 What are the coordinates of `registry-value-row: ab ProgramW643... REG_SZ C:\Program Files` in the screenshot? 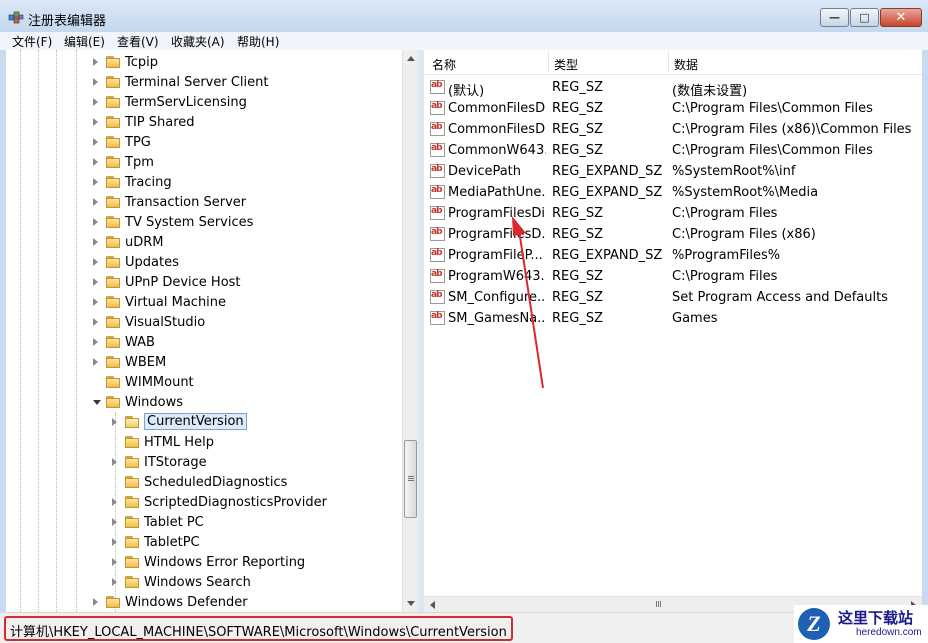 It's located at (673, 276).